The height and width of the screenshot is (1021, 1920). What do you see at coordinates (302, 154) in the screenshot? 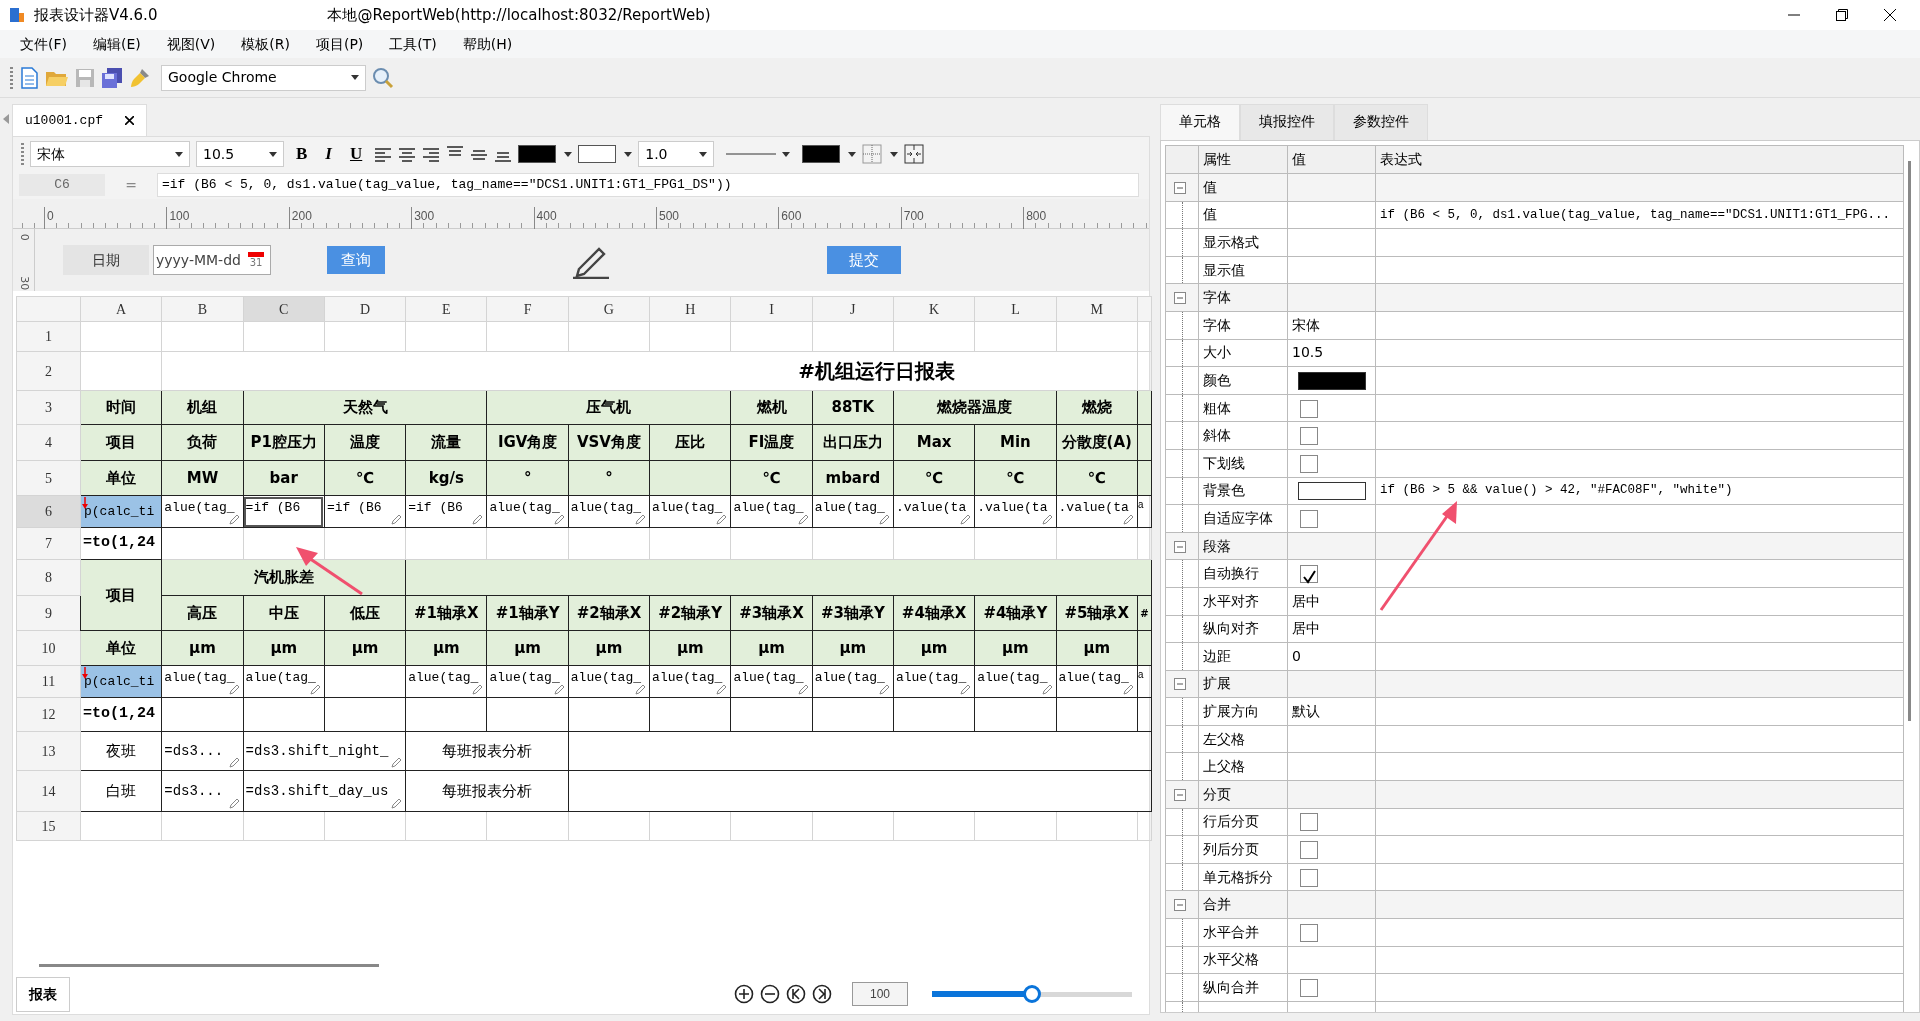
I see `bold-button: B` at bounding box center [302, 154].